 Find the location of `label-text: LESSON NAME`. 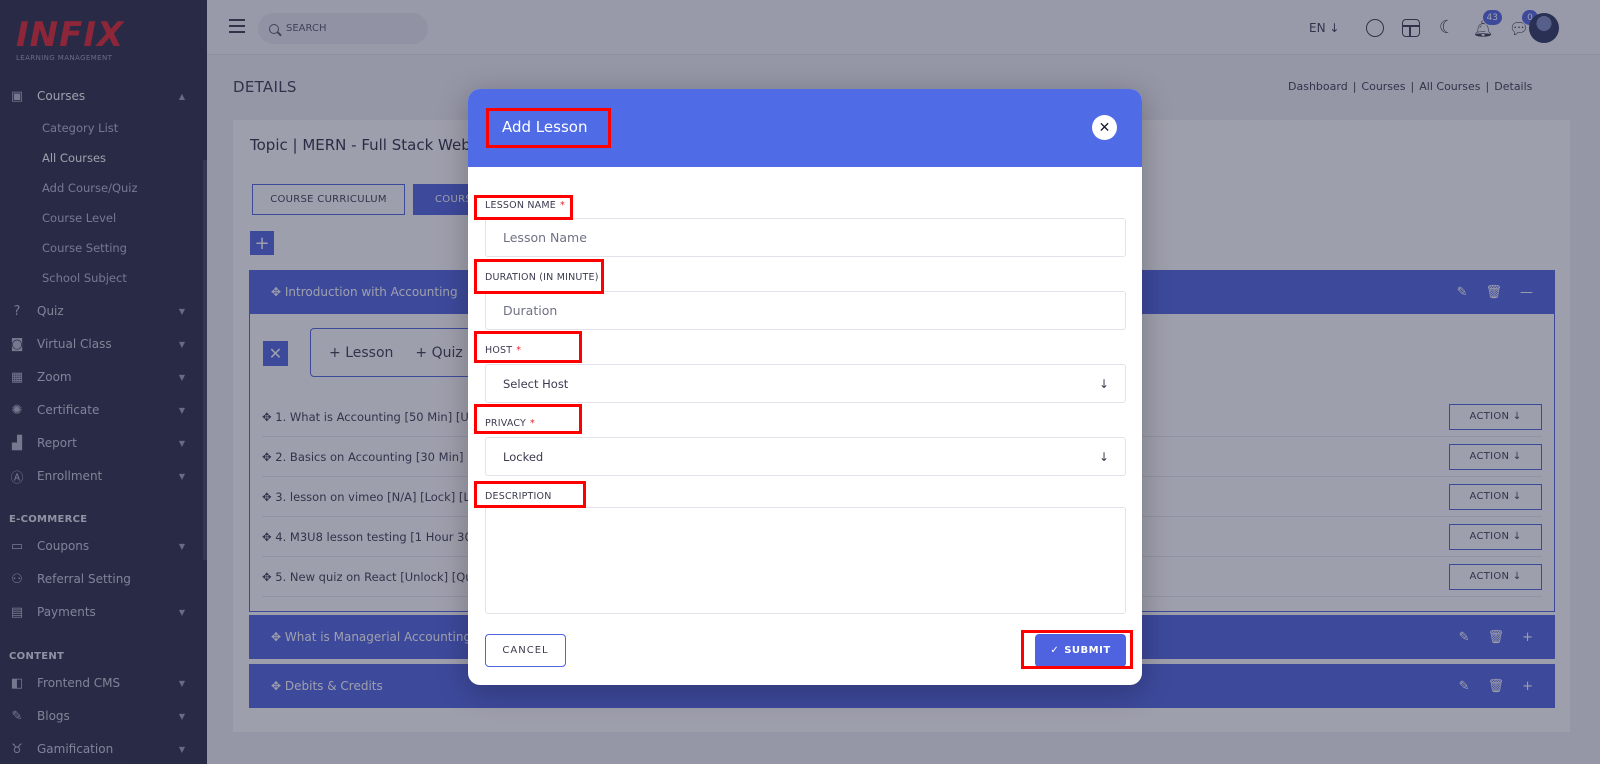

label-text: LESSON NAME is located at coordinates (520, 205).